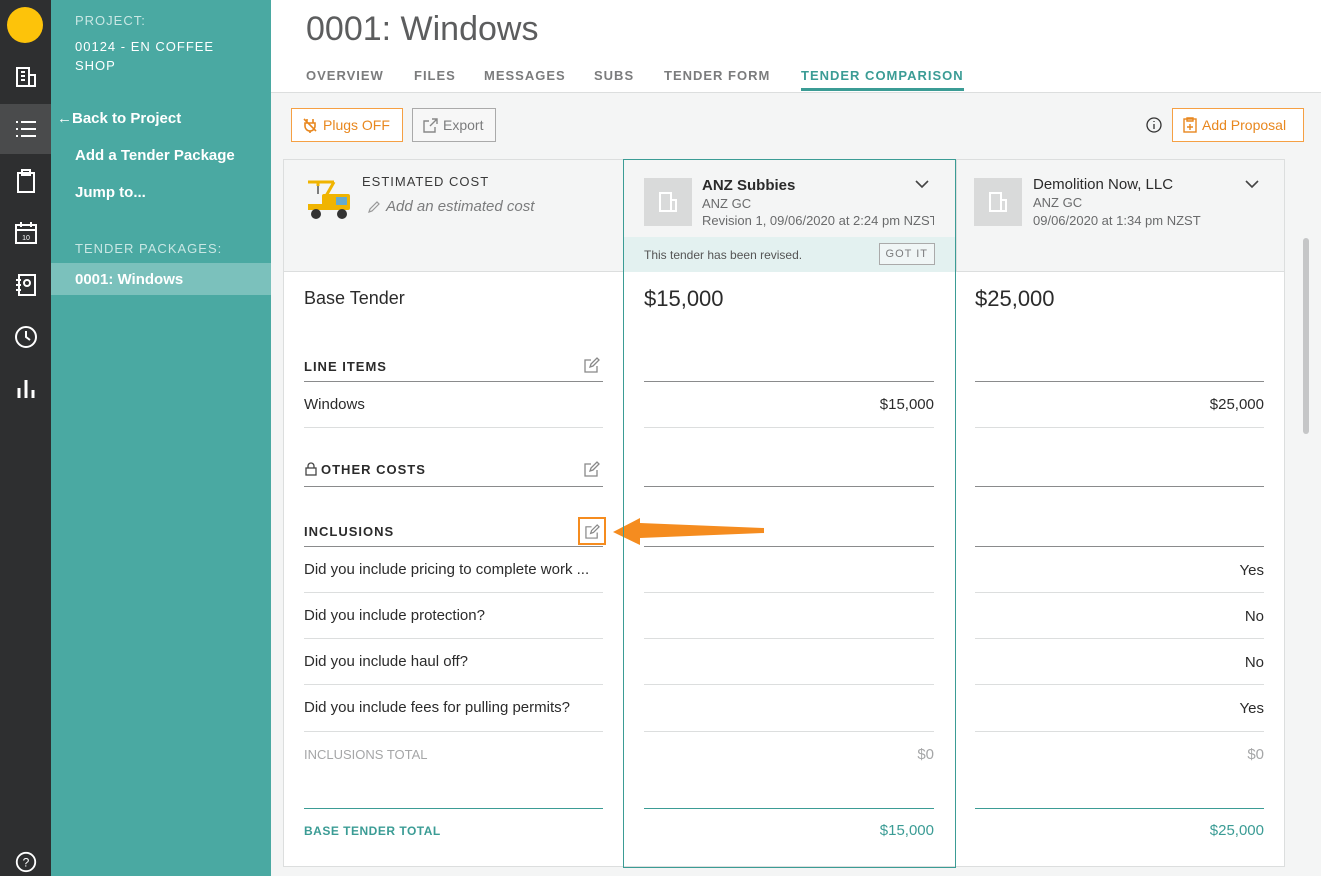 Image resolution: width=1321 pixels, height=876 pixels. I want to click on inclusion-question: Did you include haul off?, so click(386, 661).